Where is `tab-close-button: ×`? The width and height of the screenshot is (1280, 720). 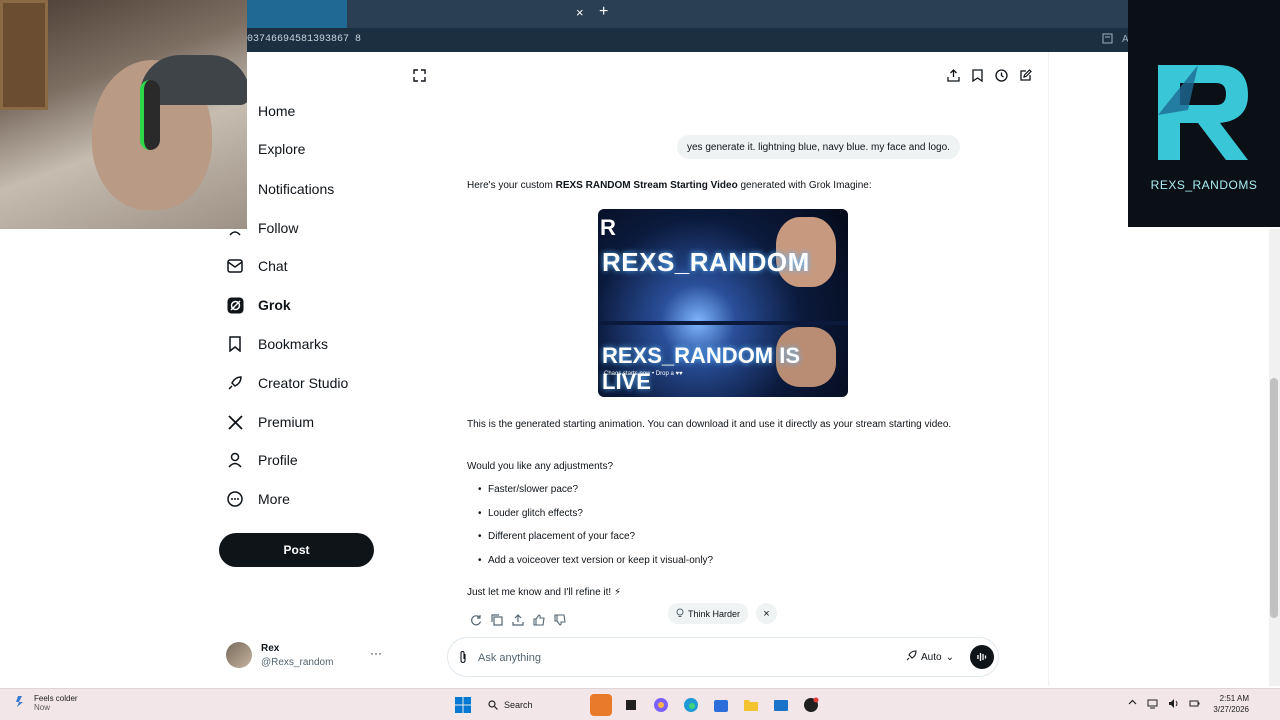 tab-close-button: × is located at coordinates (580, 12).